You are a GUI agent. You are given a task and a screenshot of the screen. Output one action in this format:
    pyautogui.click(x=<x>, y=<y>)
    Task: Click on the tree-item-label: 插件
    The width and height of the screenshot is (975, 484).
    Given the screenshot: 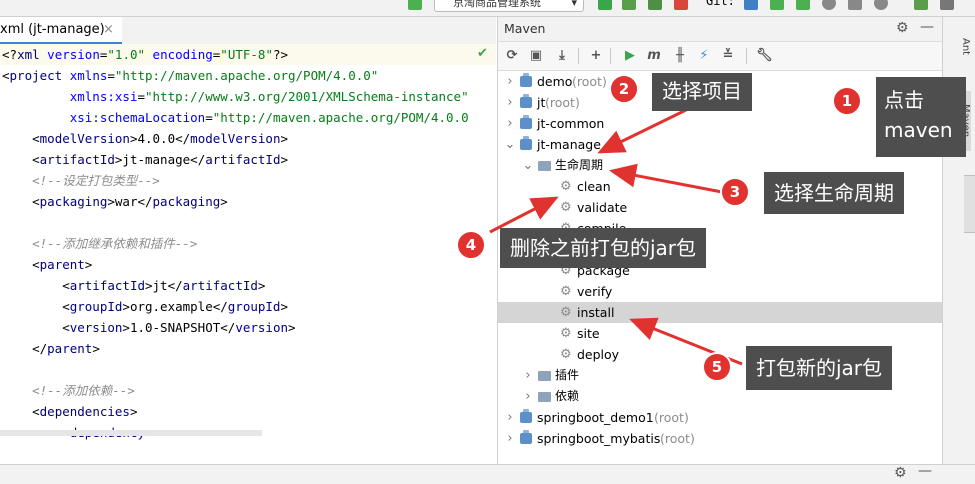 What is the action you would take?
    pyautogui.click(x=567, y=375)
    